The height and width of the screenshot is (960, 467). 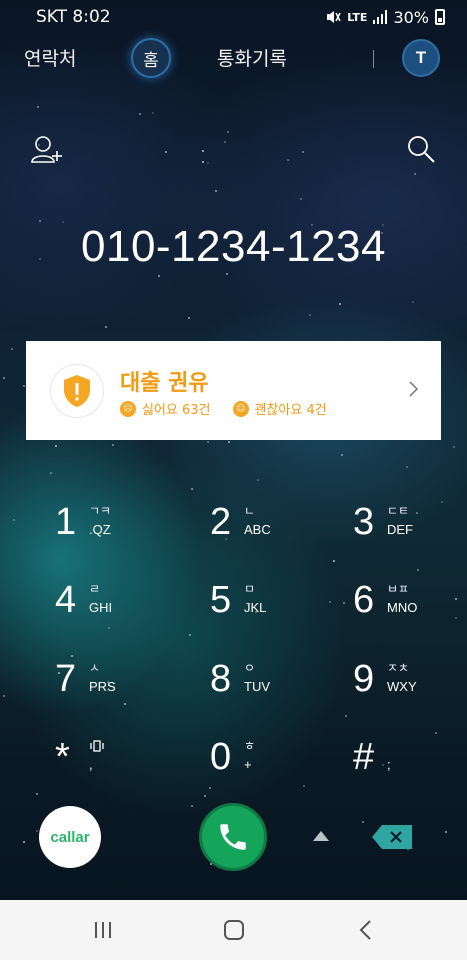 I want to click on dialpad-hangul: ㅇ, so click(x=250, y=668).